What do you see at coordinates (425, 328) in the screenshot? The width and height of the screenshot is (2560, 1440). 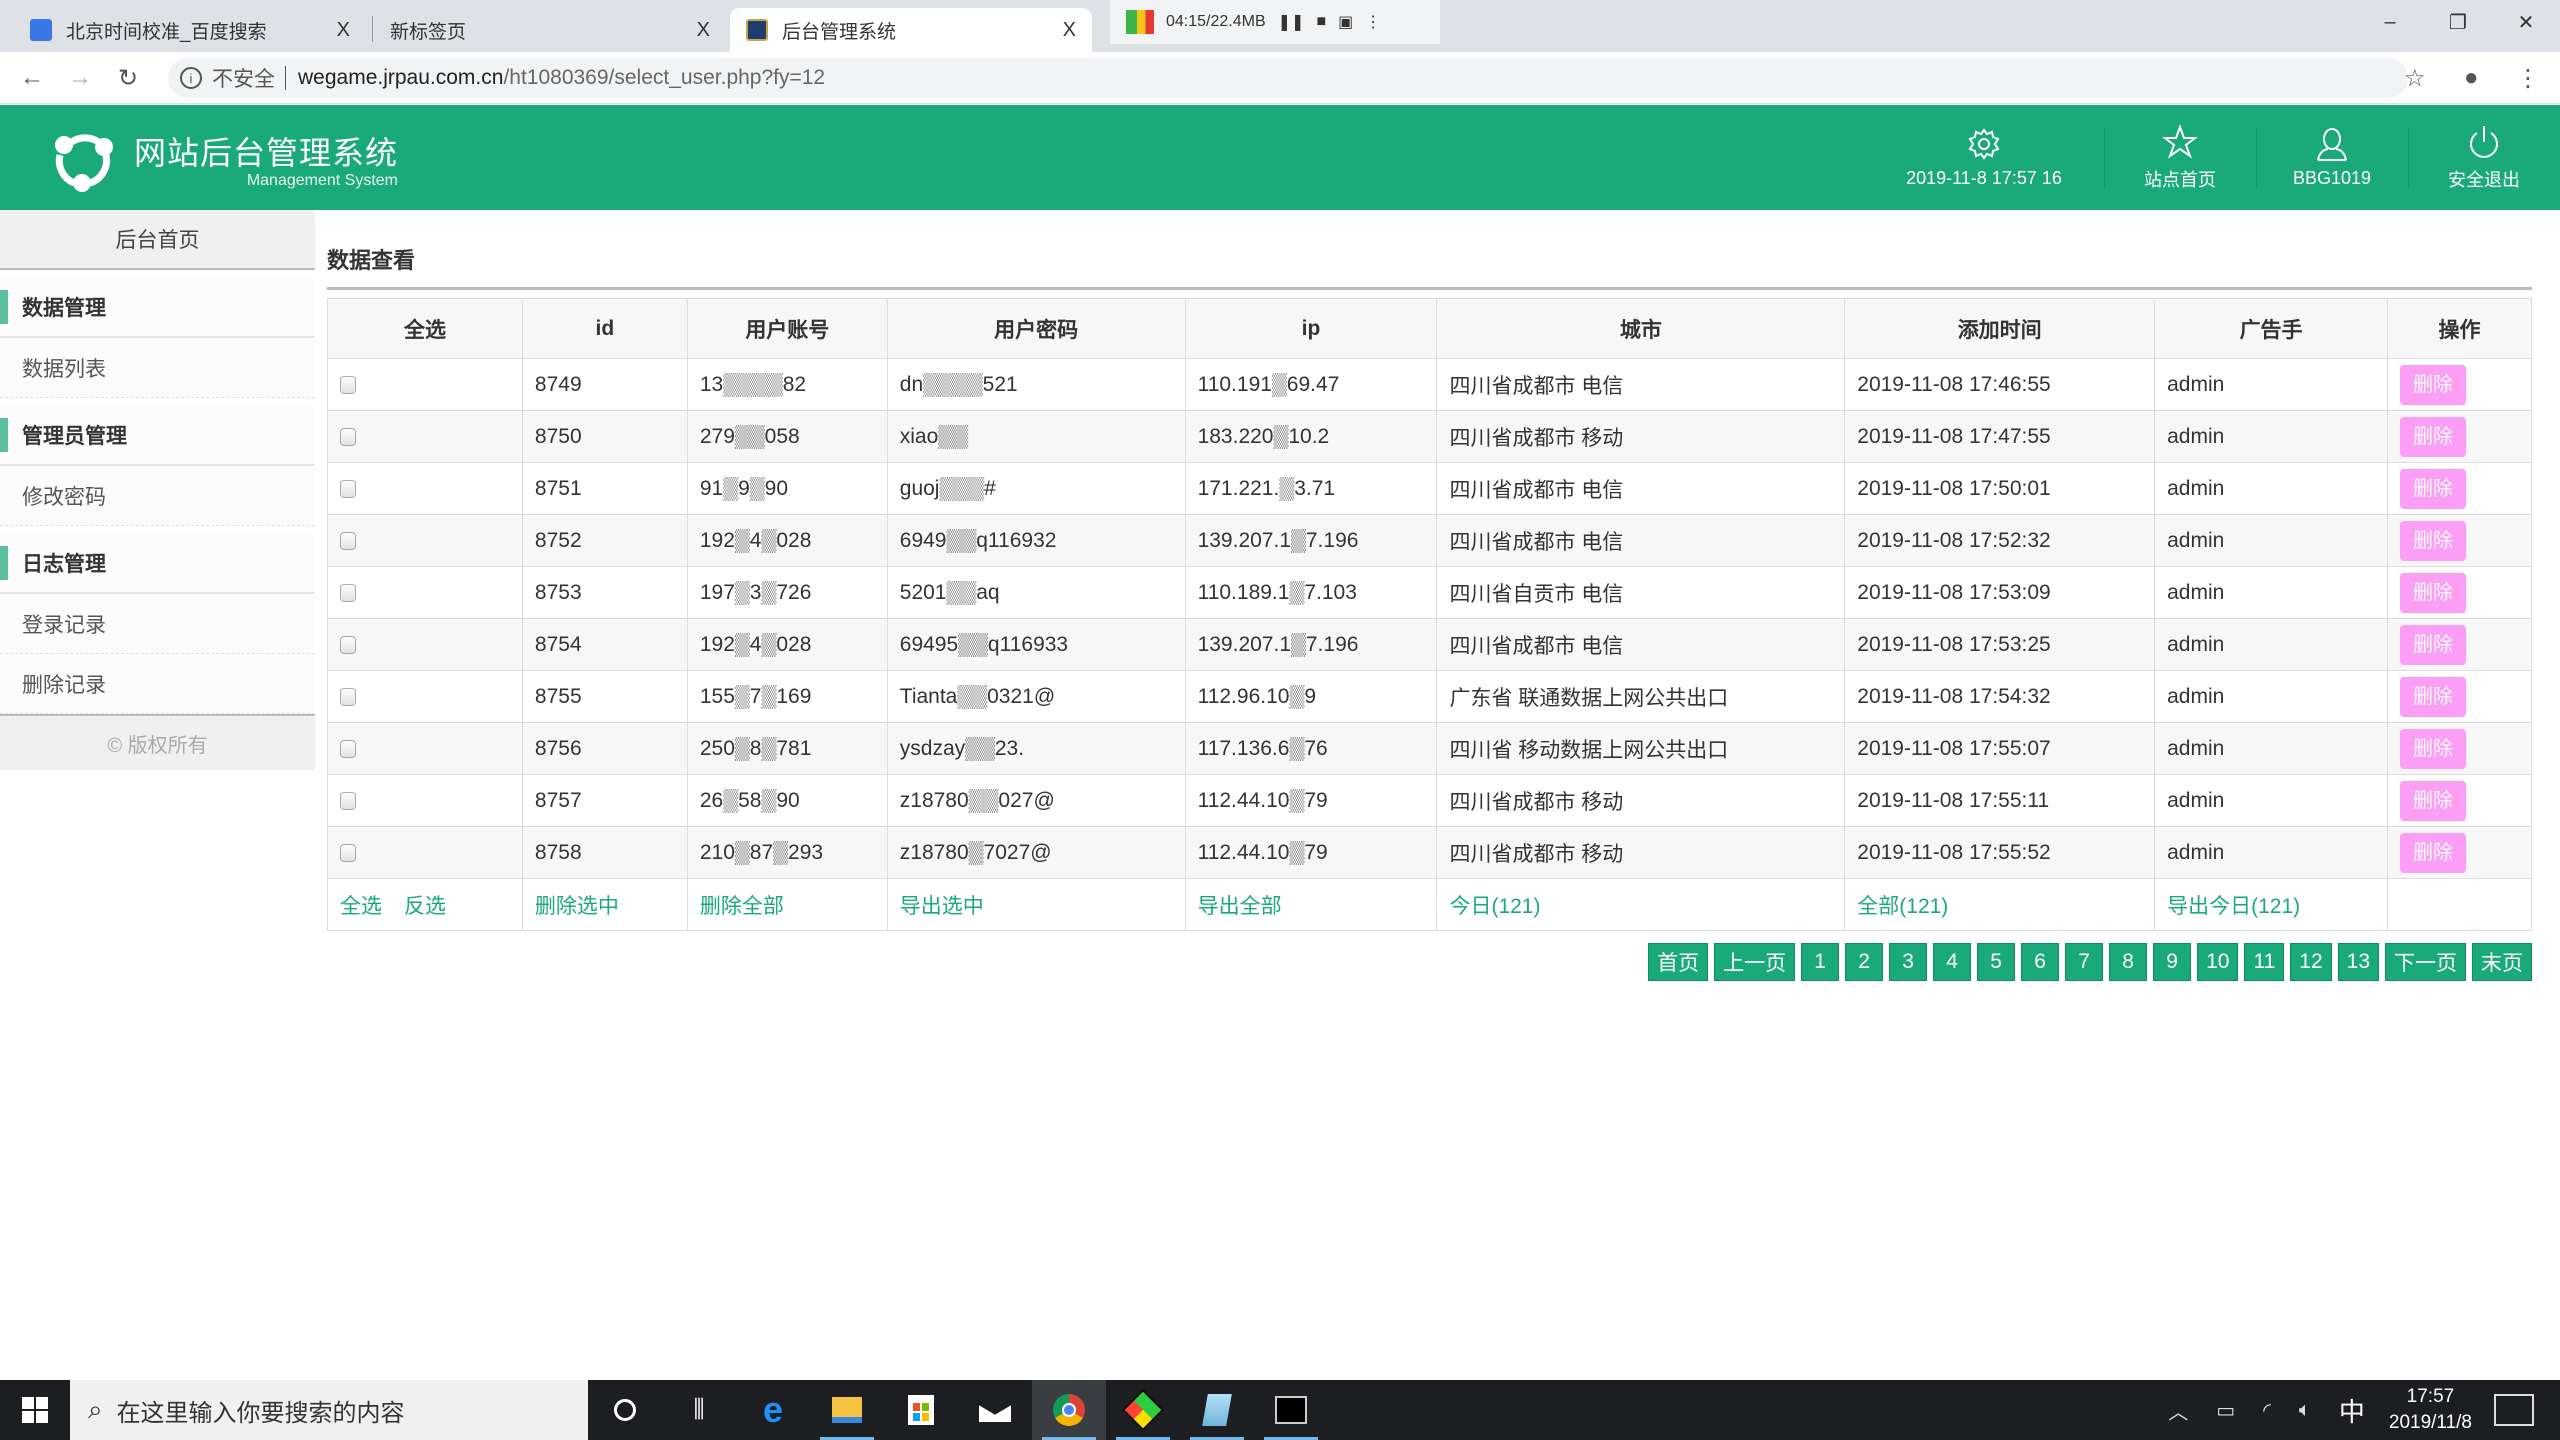 I see `col-header-select-all: 全选` at bounding box center [425, 328].